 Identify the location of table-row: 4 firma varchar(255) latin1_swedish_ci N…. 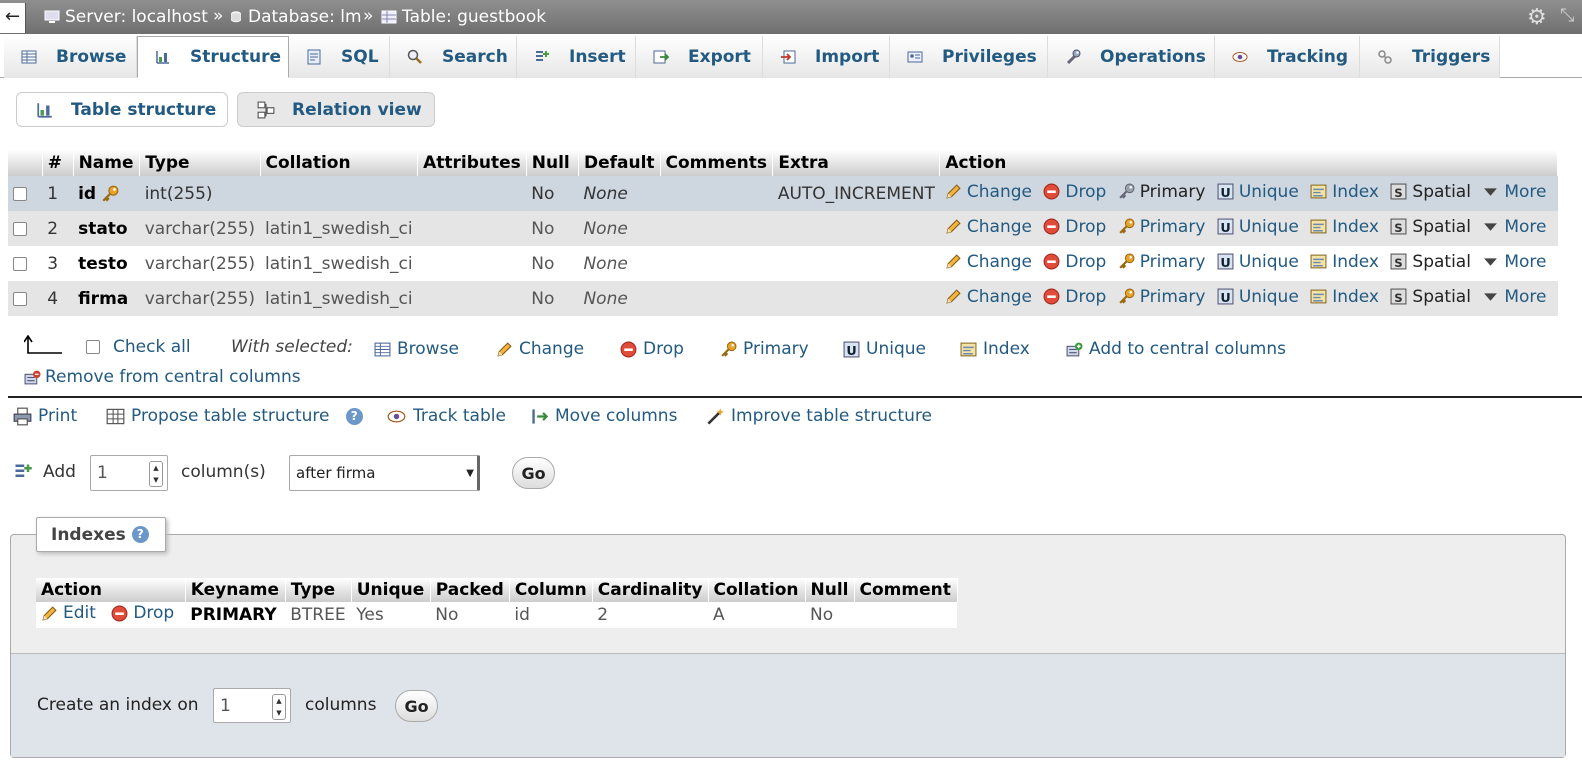
(783, 298).